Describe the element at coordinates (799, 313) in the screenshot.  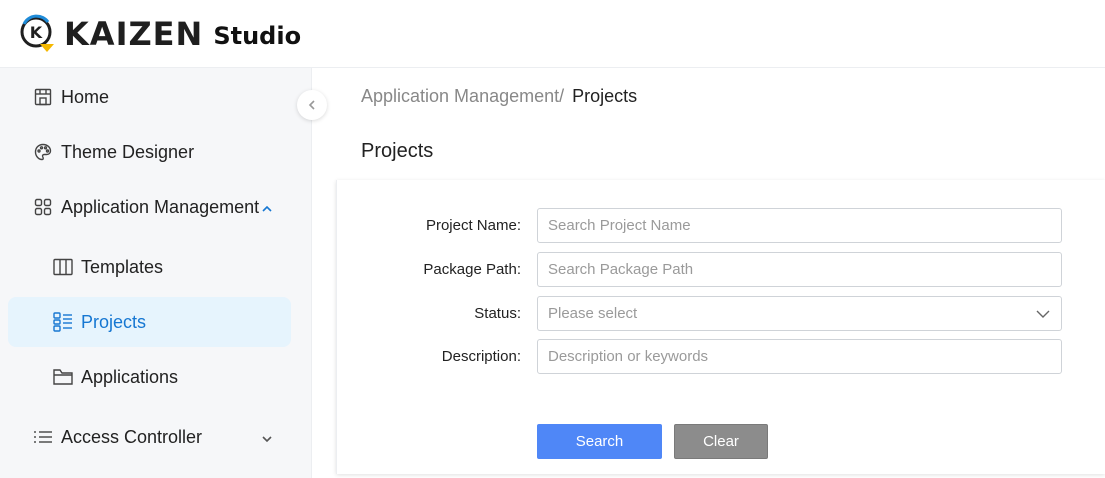
I see `status-select: Please select` at that location.